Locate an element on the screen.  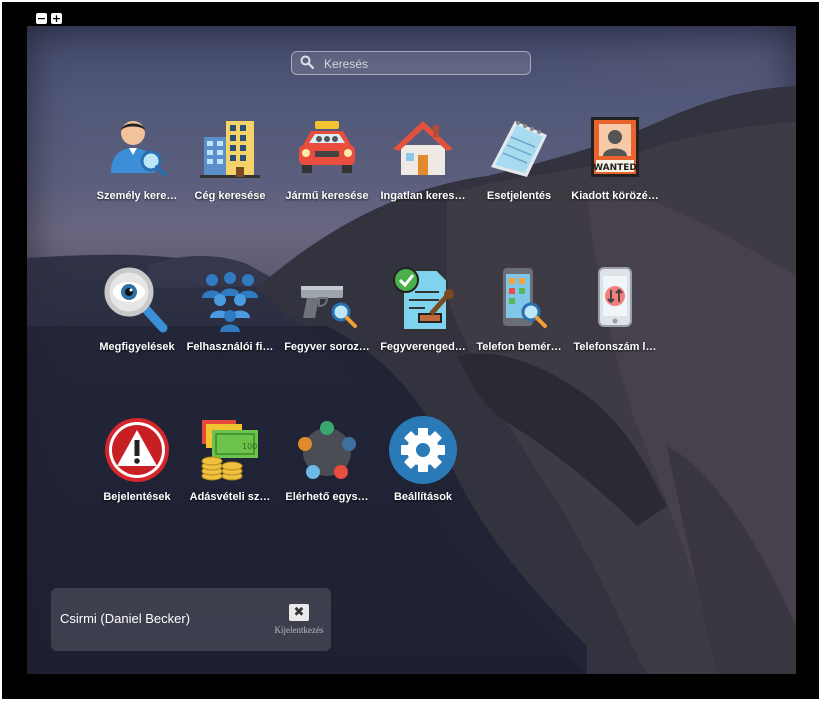
svg-text: 100 is located at coordinates (249, 446).